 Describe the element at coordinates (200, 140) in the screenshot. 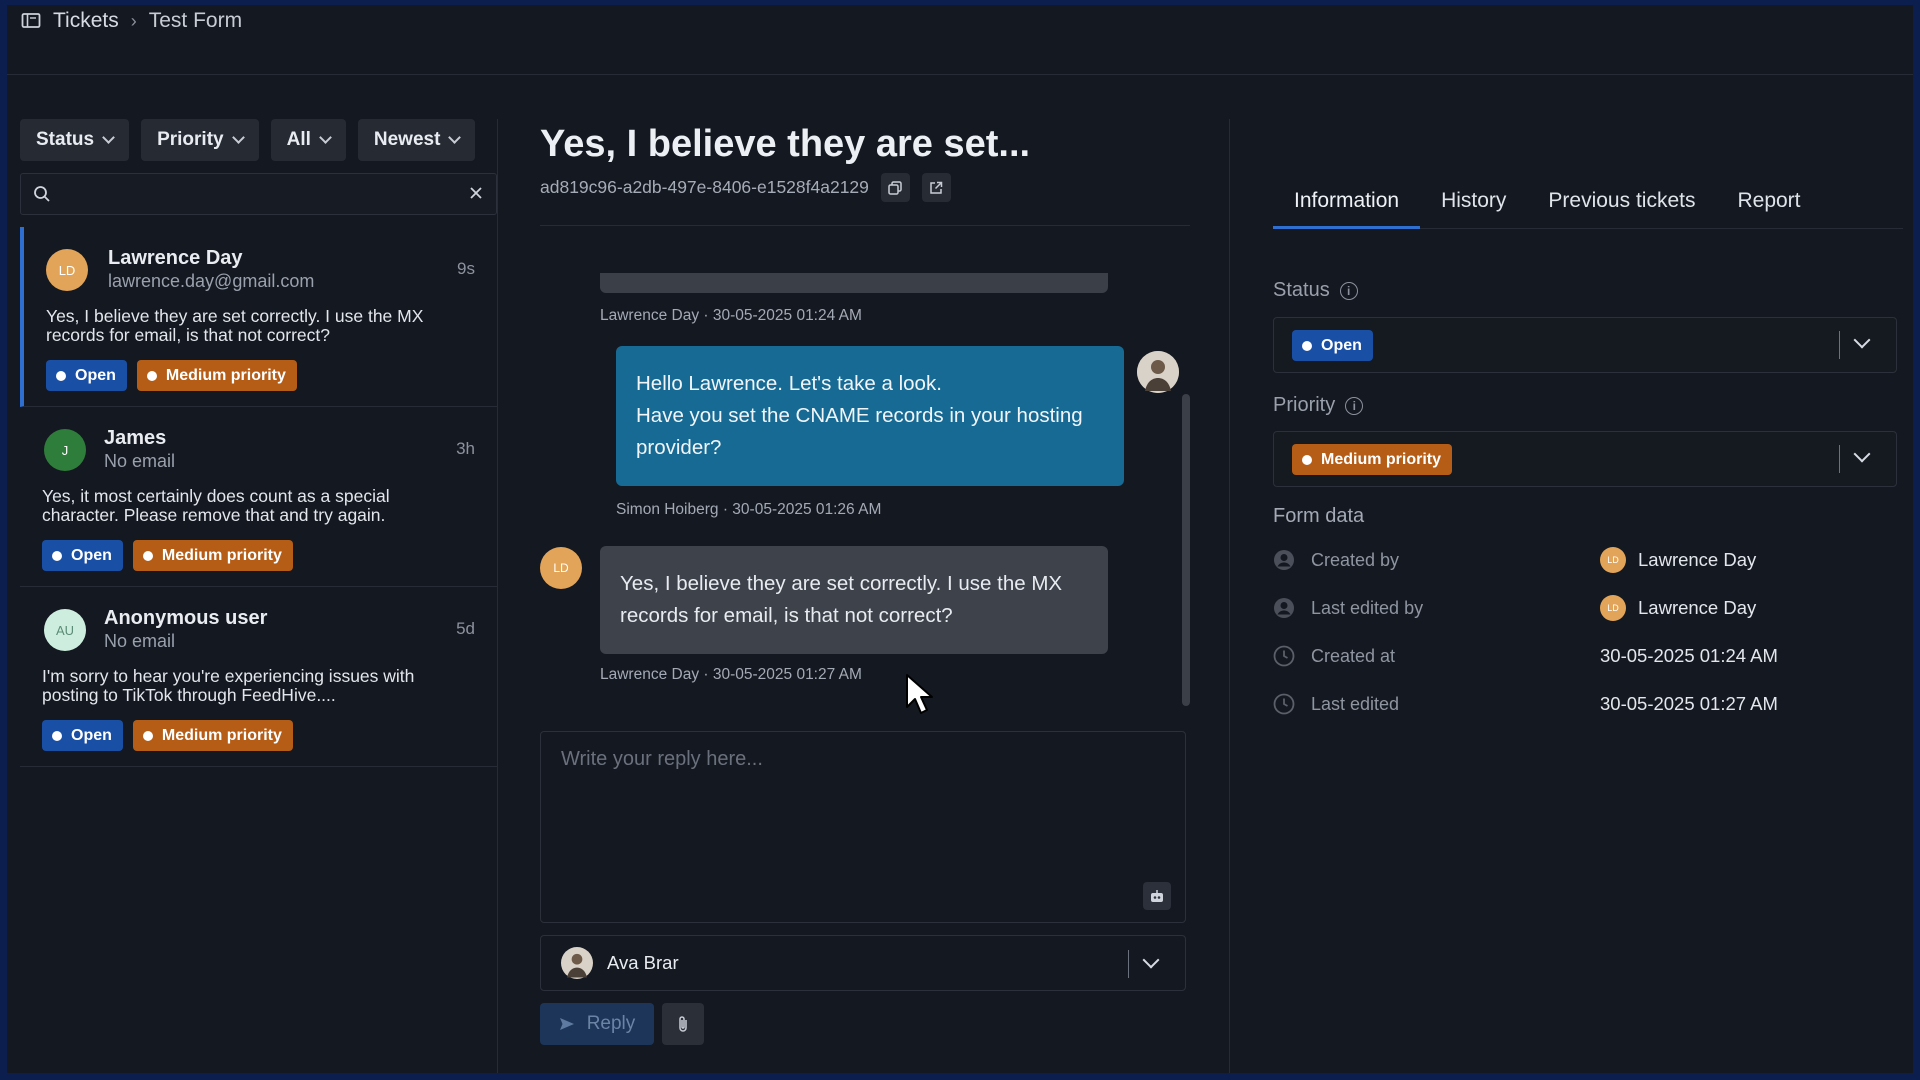

I see `priority-filter-button: Priority` at that location.